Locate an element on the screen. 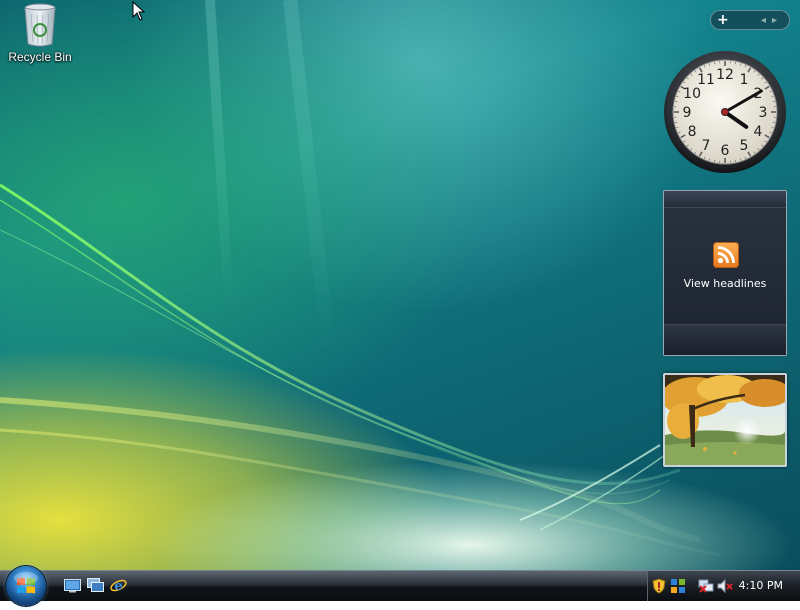 This screenshot has height=610, width=800. taskbar-clock: 4:10 PM is located at coordinates (761, 585).